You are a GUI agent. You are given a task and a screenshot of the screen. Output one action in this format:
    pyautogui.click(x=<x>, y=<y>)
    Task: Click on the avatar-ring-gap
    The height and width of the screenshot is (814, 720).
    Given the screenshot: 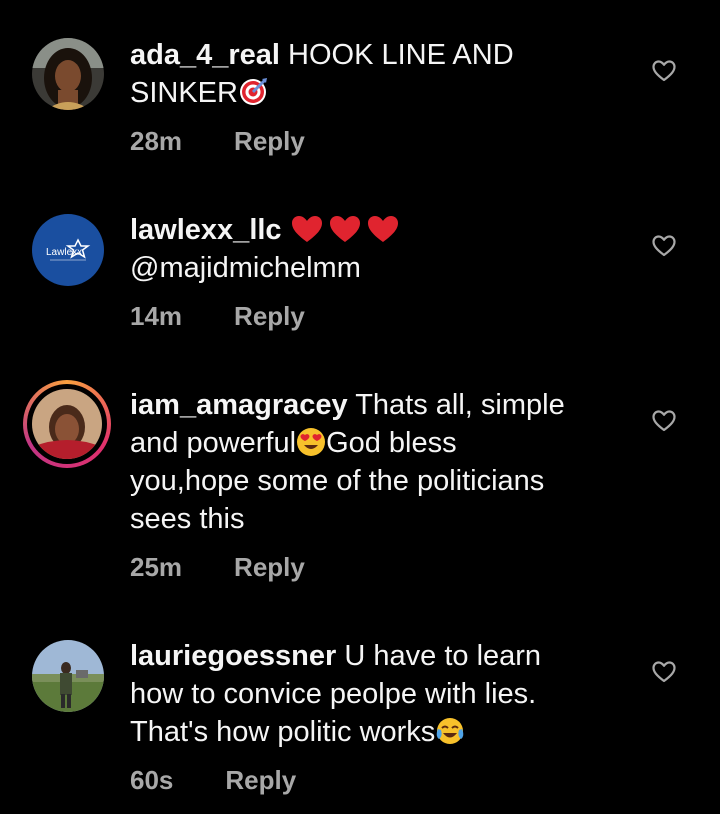 What is the action you would take?
    pyautogui.click(x=67, y=424)
    